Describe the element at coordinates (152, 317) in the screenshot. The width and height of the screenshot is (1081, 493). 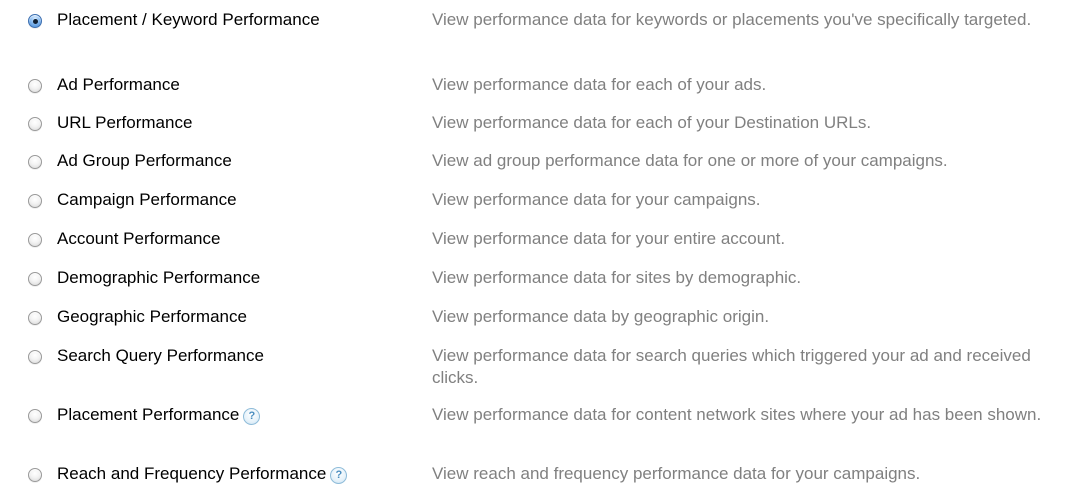
I see `report-name: Geographic Performance` at that location.